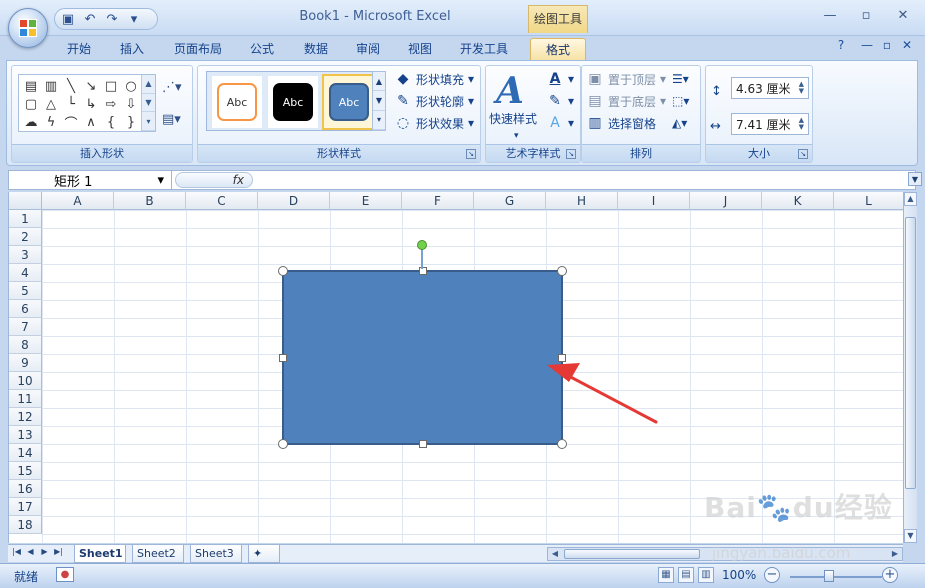 This screenshot has height=588, width=925. I want to click on function-button: fx, so click(214, 180).